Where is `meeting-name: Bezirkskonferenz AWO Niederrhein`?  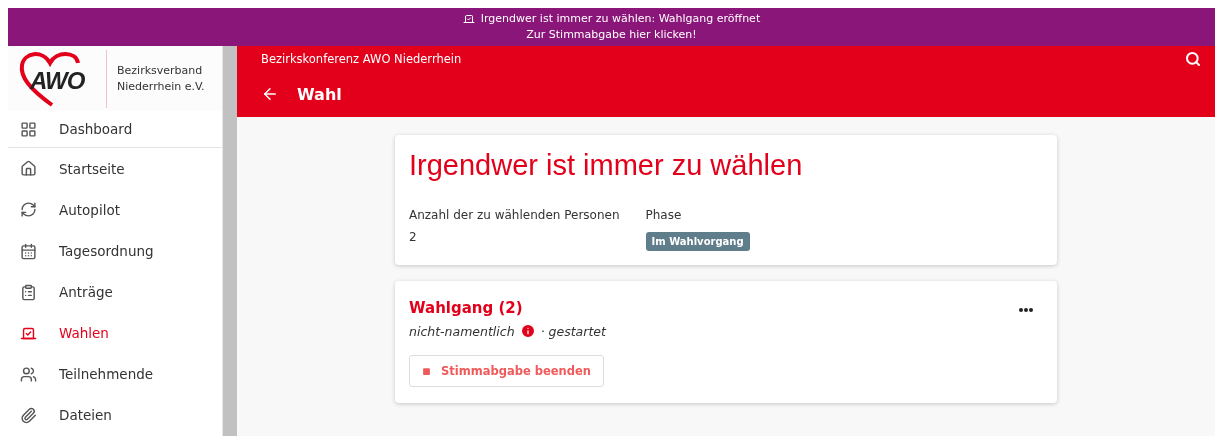 meeting-name: Bezirkskonferenz AWO Niederrhein is located at coordinates (361, 59).